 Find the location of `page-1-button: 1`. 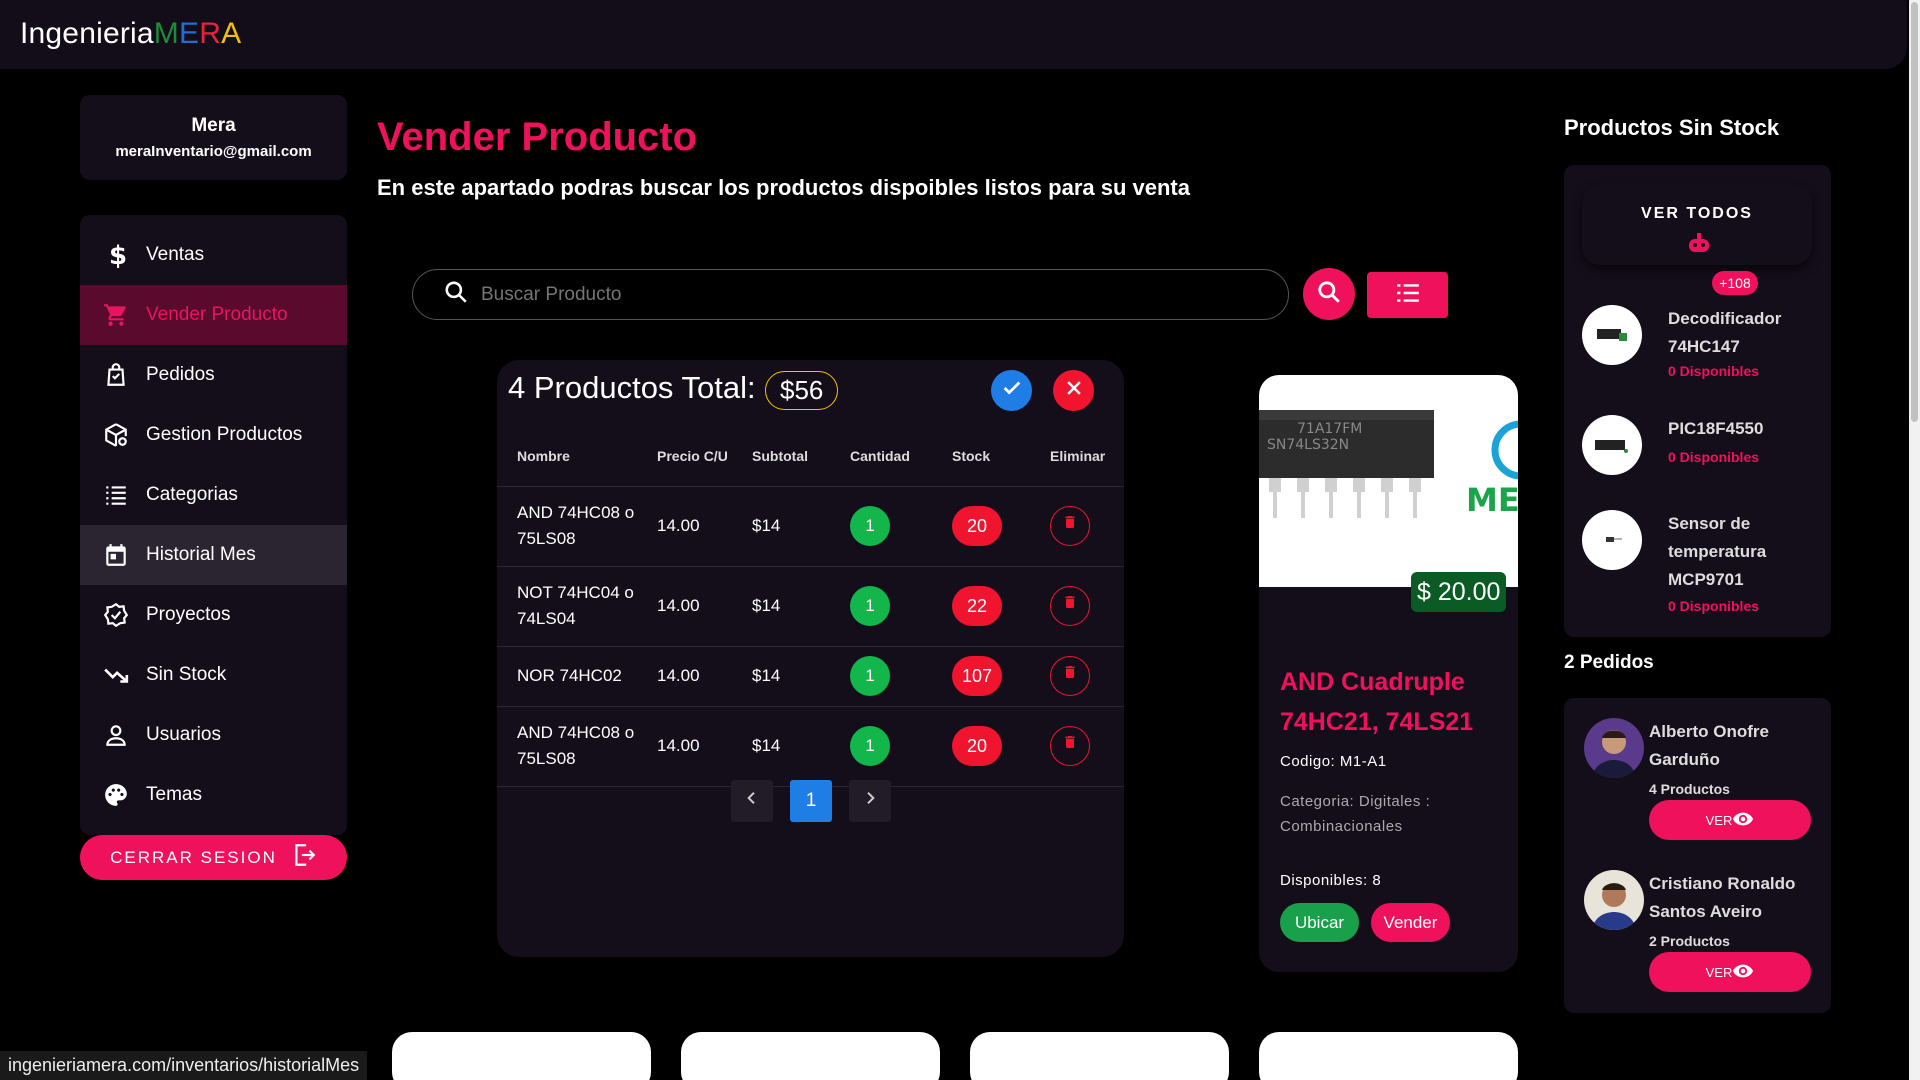

page-1-button: 1 is located at coordinates (811, 801).